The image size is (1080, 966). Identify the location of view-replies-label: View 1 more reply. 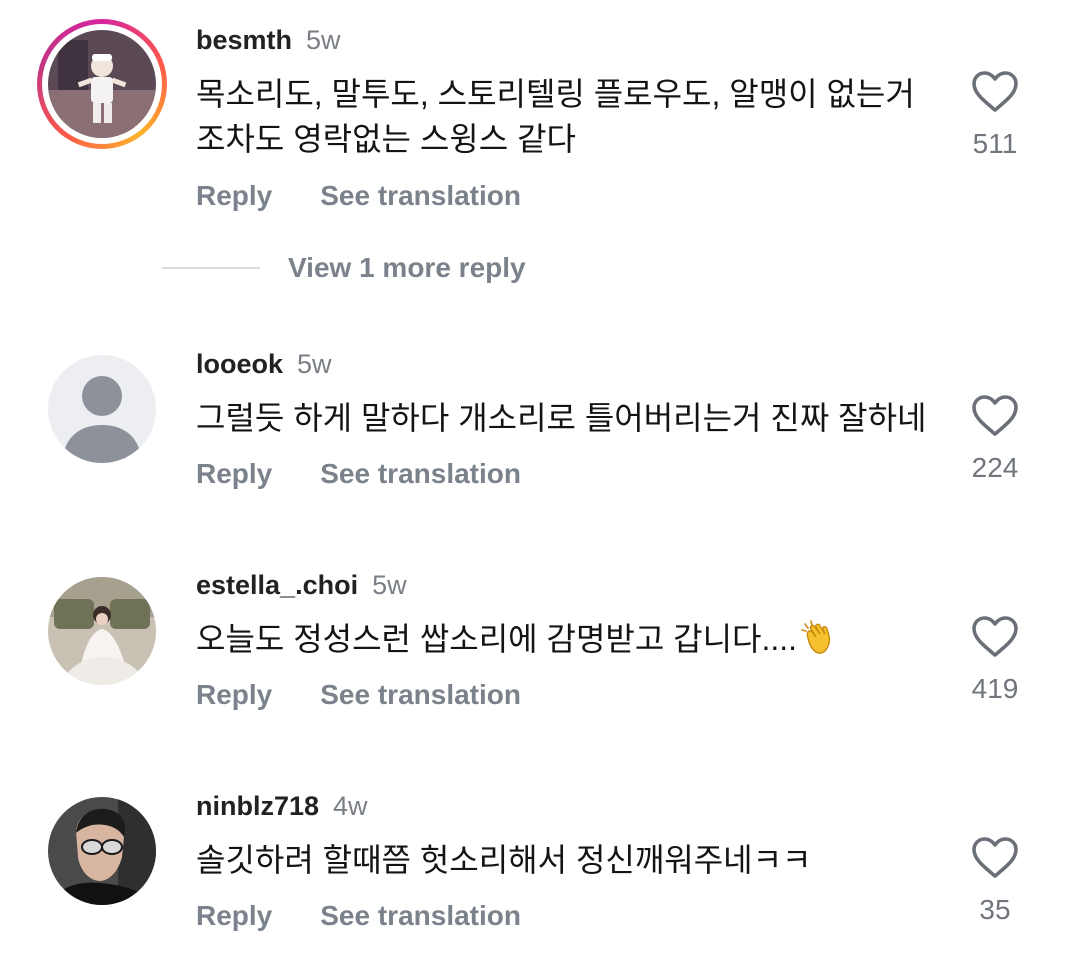
(407, 267).